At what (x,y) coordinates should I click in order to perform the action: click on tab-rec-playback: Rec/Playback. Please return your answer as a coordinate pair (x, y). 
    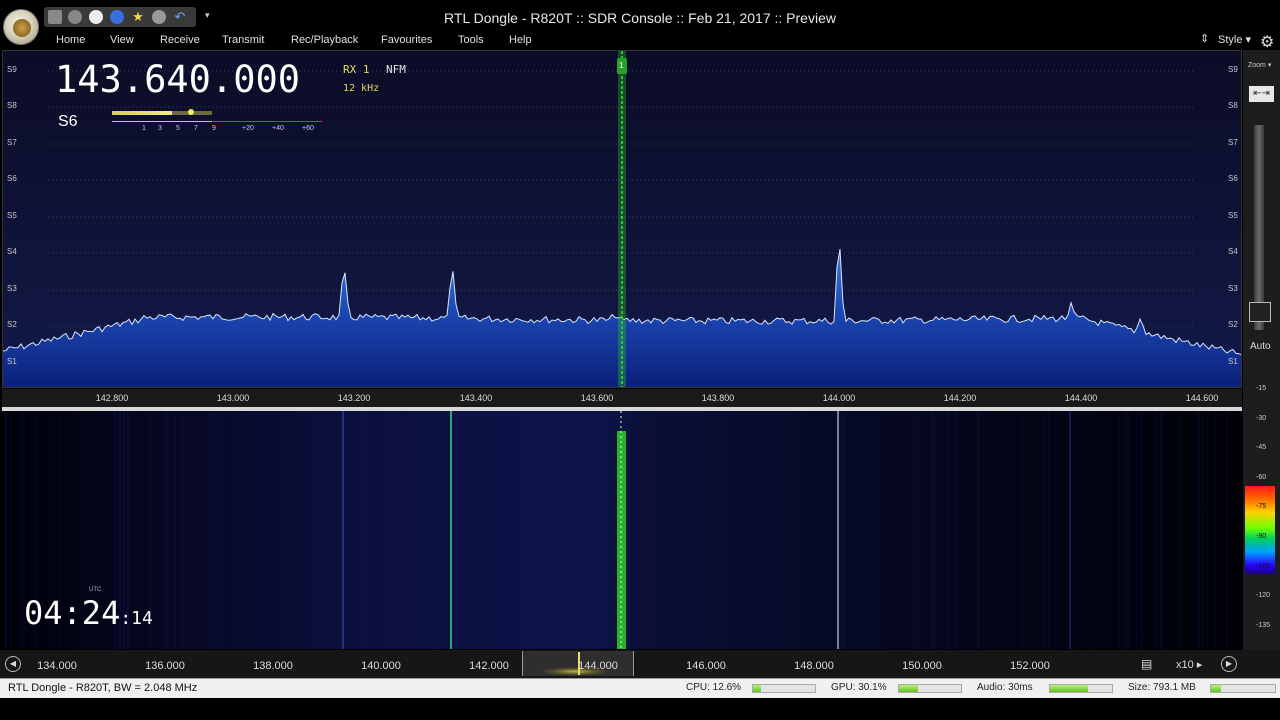
    Looking at the image, I should click on (324, 40).